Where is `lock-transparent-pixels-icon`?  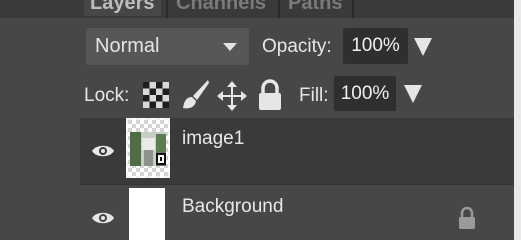
lock-transparent-pixels-icon is located at coordinates (156, 95).